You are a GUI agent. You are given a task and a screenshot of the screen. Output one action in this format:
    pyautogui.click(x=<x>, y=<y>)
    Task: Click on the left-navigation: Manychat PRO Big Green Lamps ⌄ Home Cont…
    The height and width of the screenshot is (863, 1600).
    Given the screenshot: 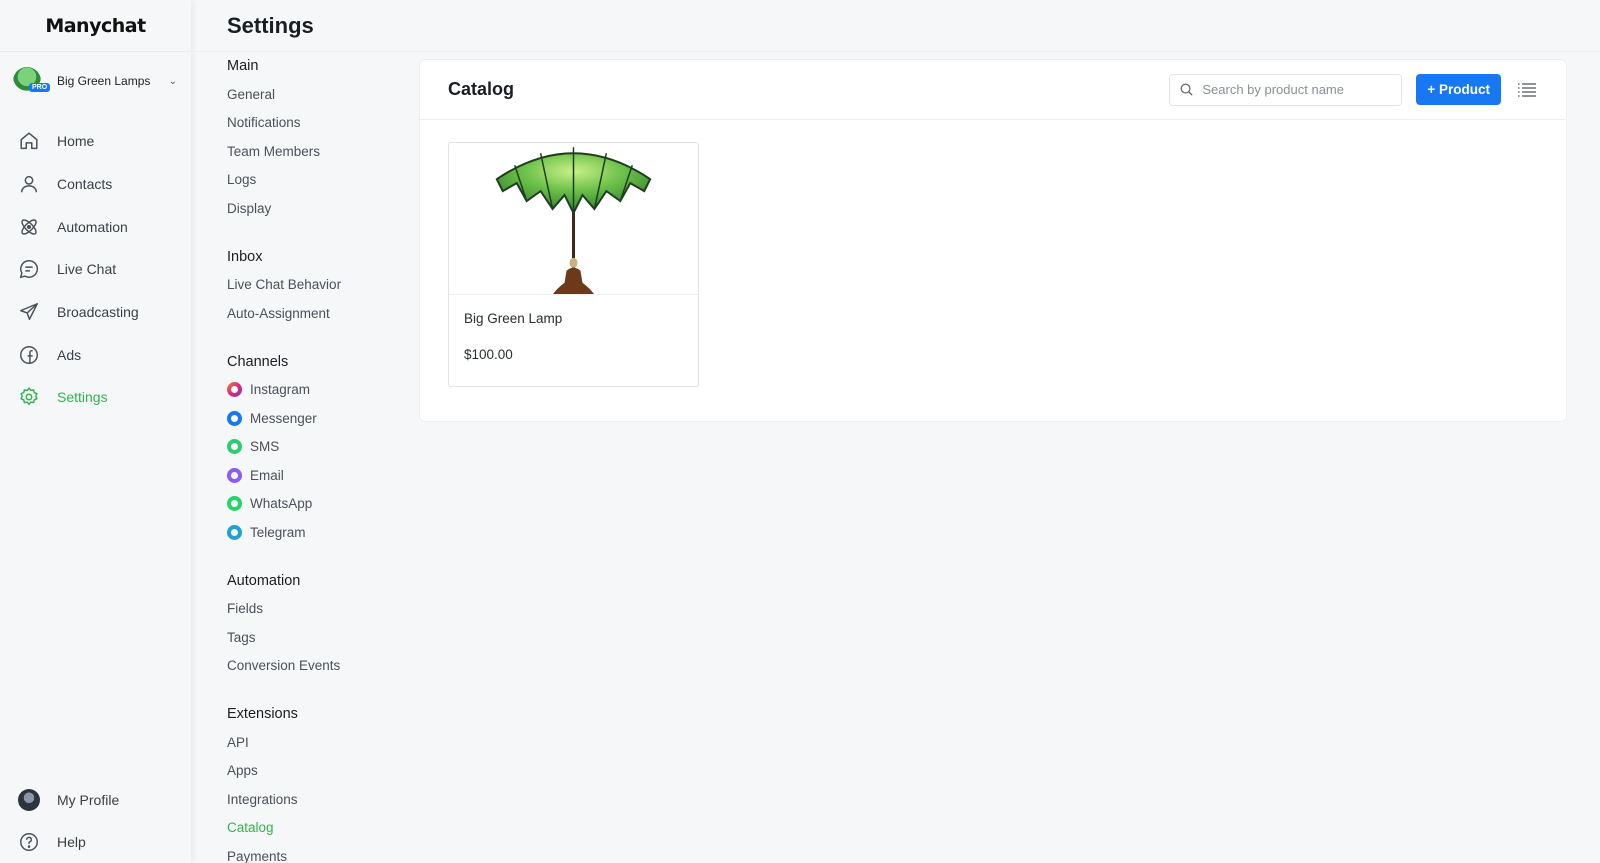 What is the action you would take?
    pyautogui.click(x=95, y=431)
    